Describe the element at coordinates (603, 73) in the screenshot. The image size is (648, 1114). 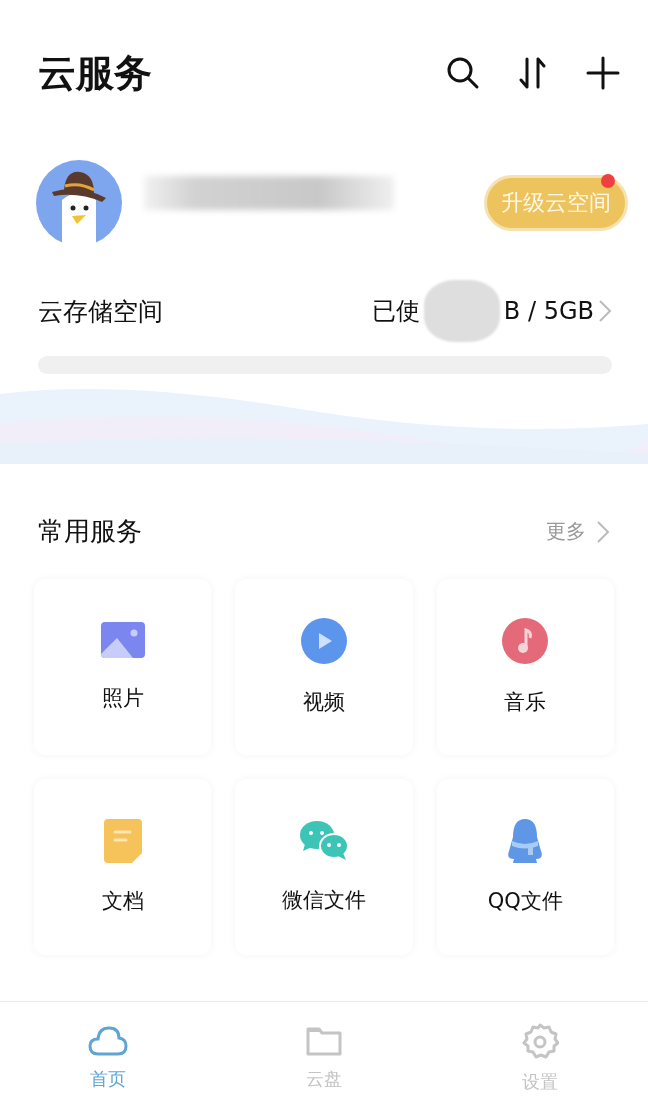
I see `add-icon` at that location.